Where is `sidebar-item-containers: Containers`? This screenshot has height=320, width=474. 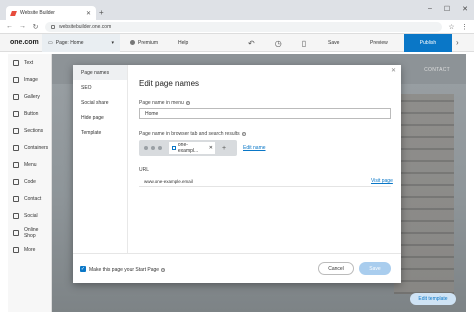
sidebar-item-containers: Containers is located at coordinates (29, 147).